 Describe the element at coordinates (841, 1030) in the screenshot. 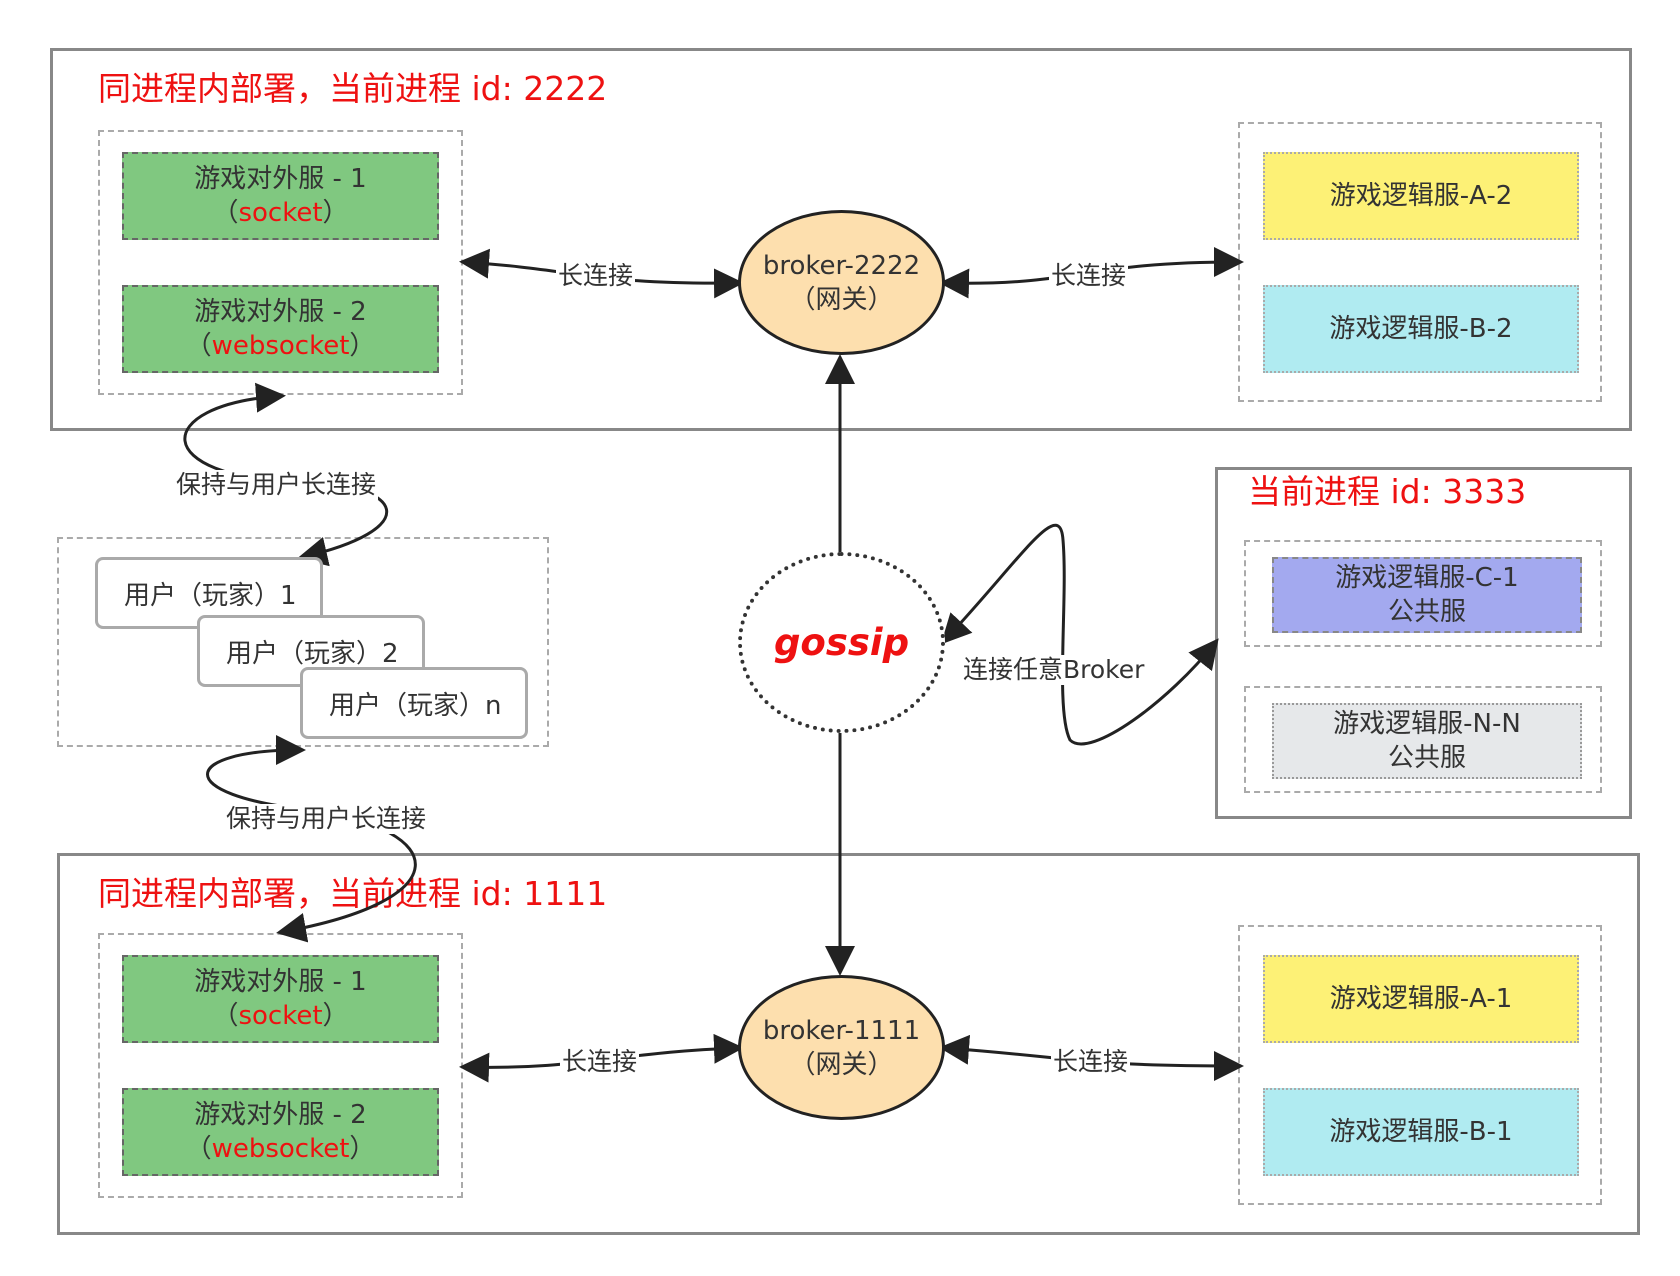

I see `broker-name: broker-1111` at that location.